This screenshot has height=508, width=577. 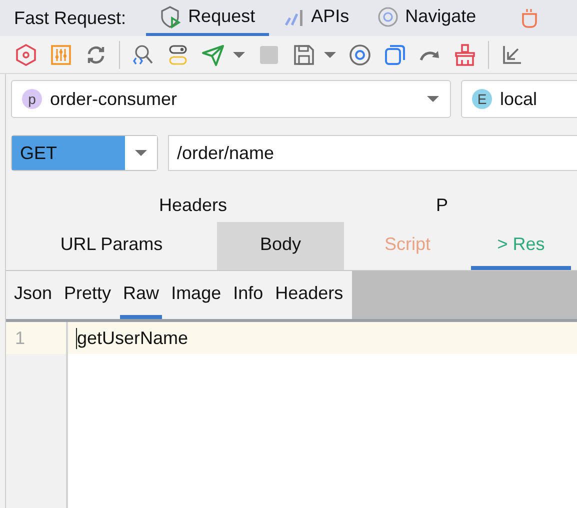 What do you see at coordinates (111, 246) in the screenshot?
I see `editor-tab: URL Params` at bounding box center [111, 246].